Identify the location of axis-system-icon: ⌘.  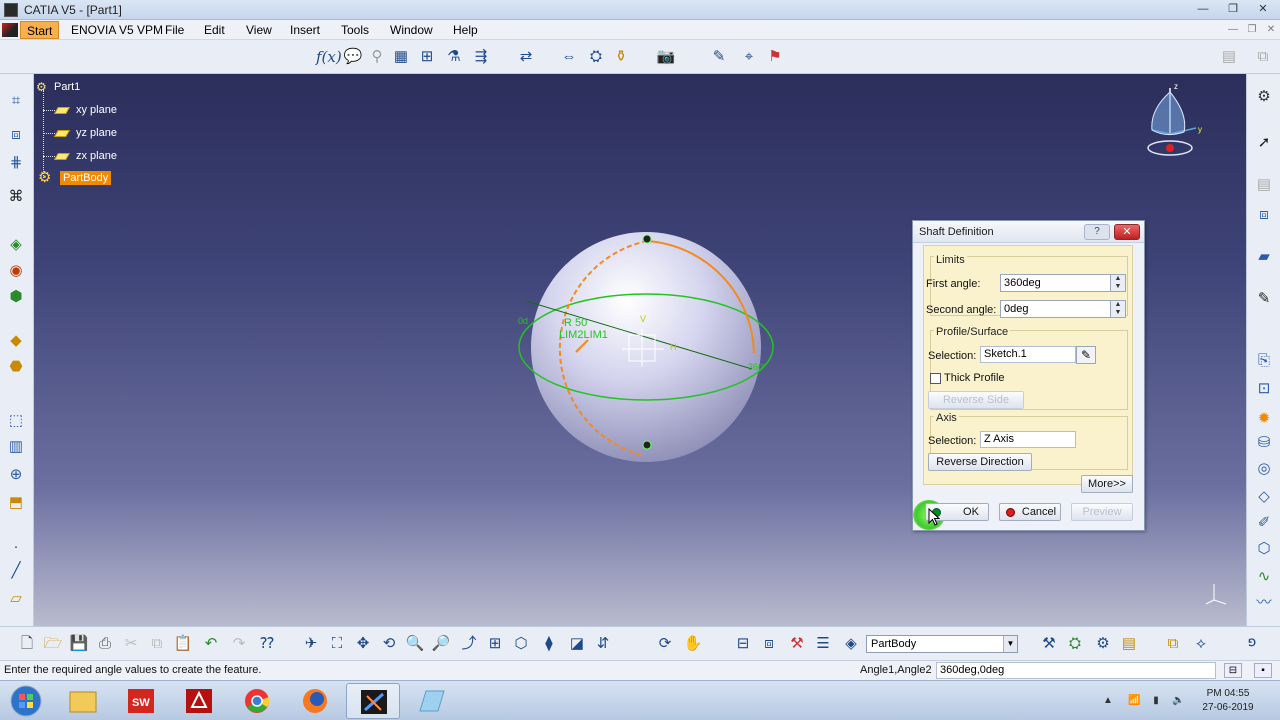
(16, 197).